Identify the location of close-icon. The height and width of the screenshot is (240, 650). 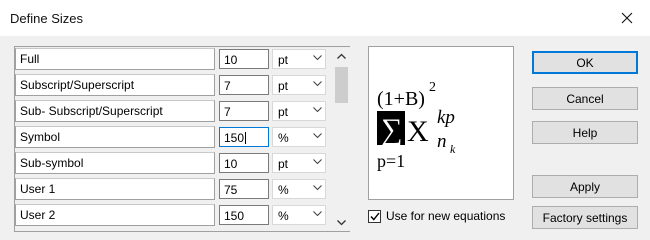
(627, 18).